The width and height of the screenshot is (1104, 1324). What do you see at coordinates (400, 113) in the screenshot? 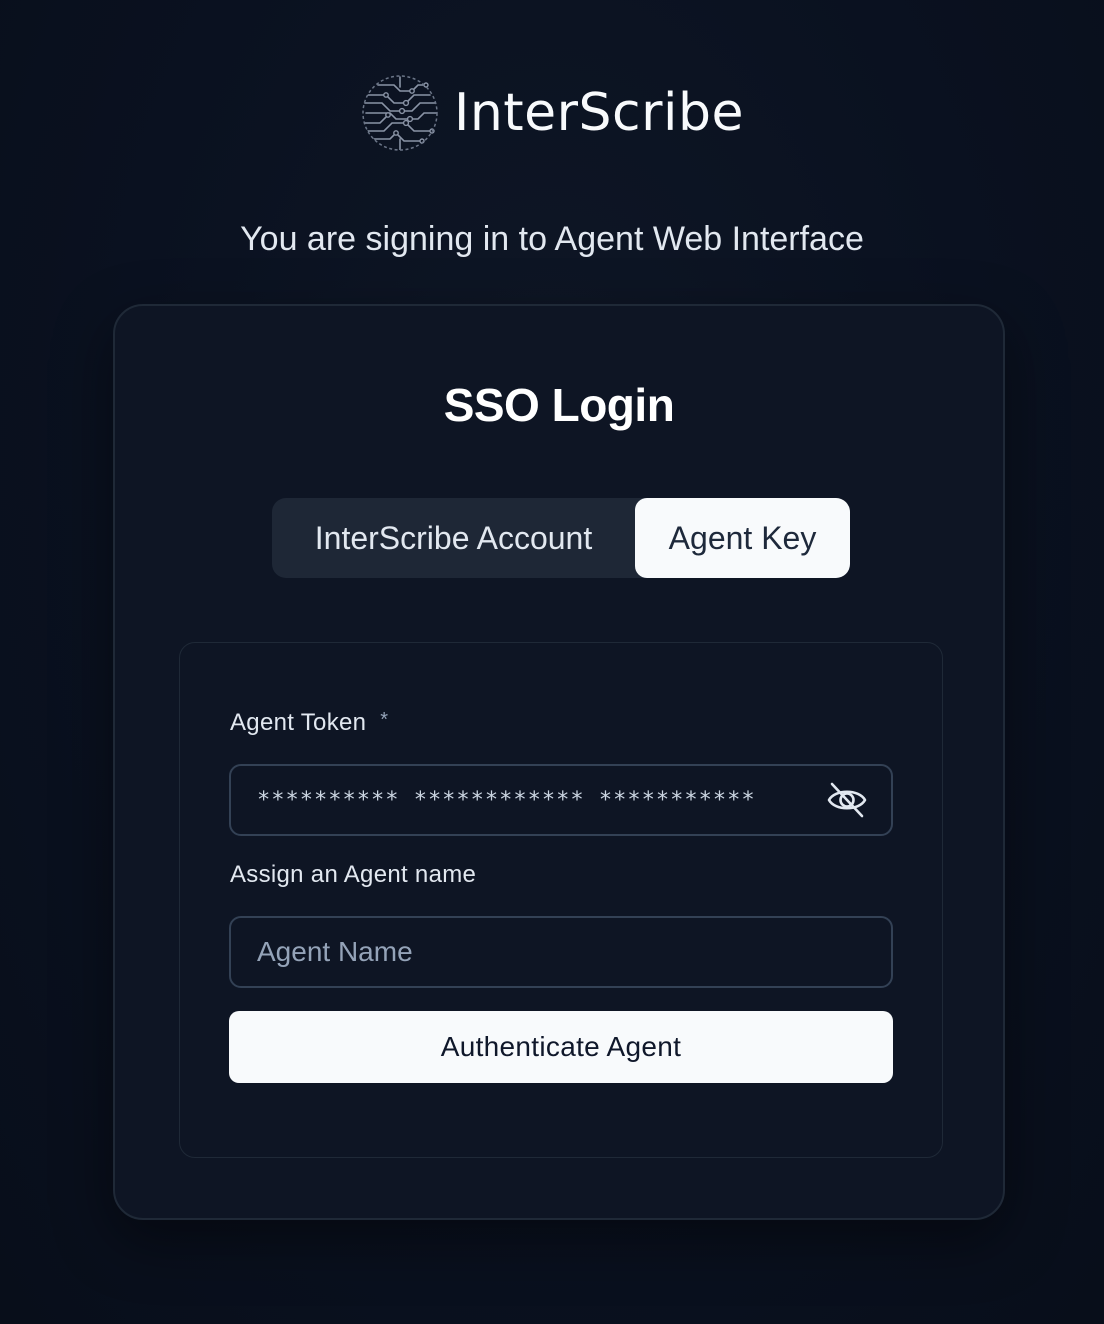
I see `circuit-globe-icon` at bounding box center [400, 113].